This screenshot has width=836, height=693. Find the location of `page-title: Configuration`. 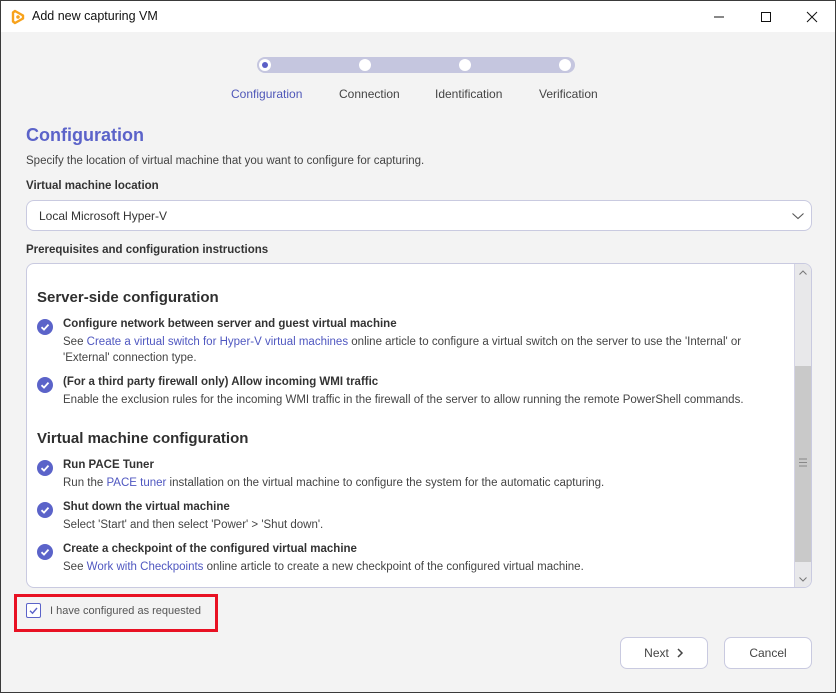

page-title: Configuration is located at coordinates (85, 135).